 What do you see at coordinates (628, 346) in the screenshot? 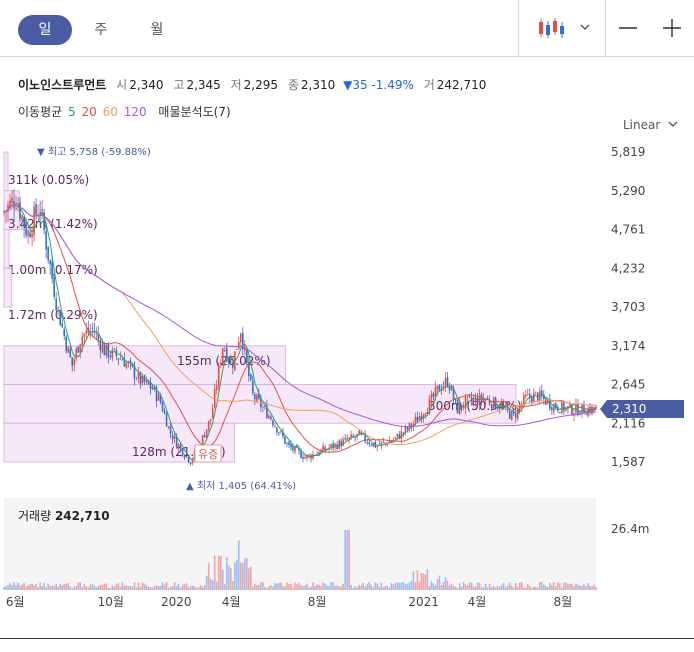
I see `y-tick-label: 3,174` at bounding box center [628, 346].